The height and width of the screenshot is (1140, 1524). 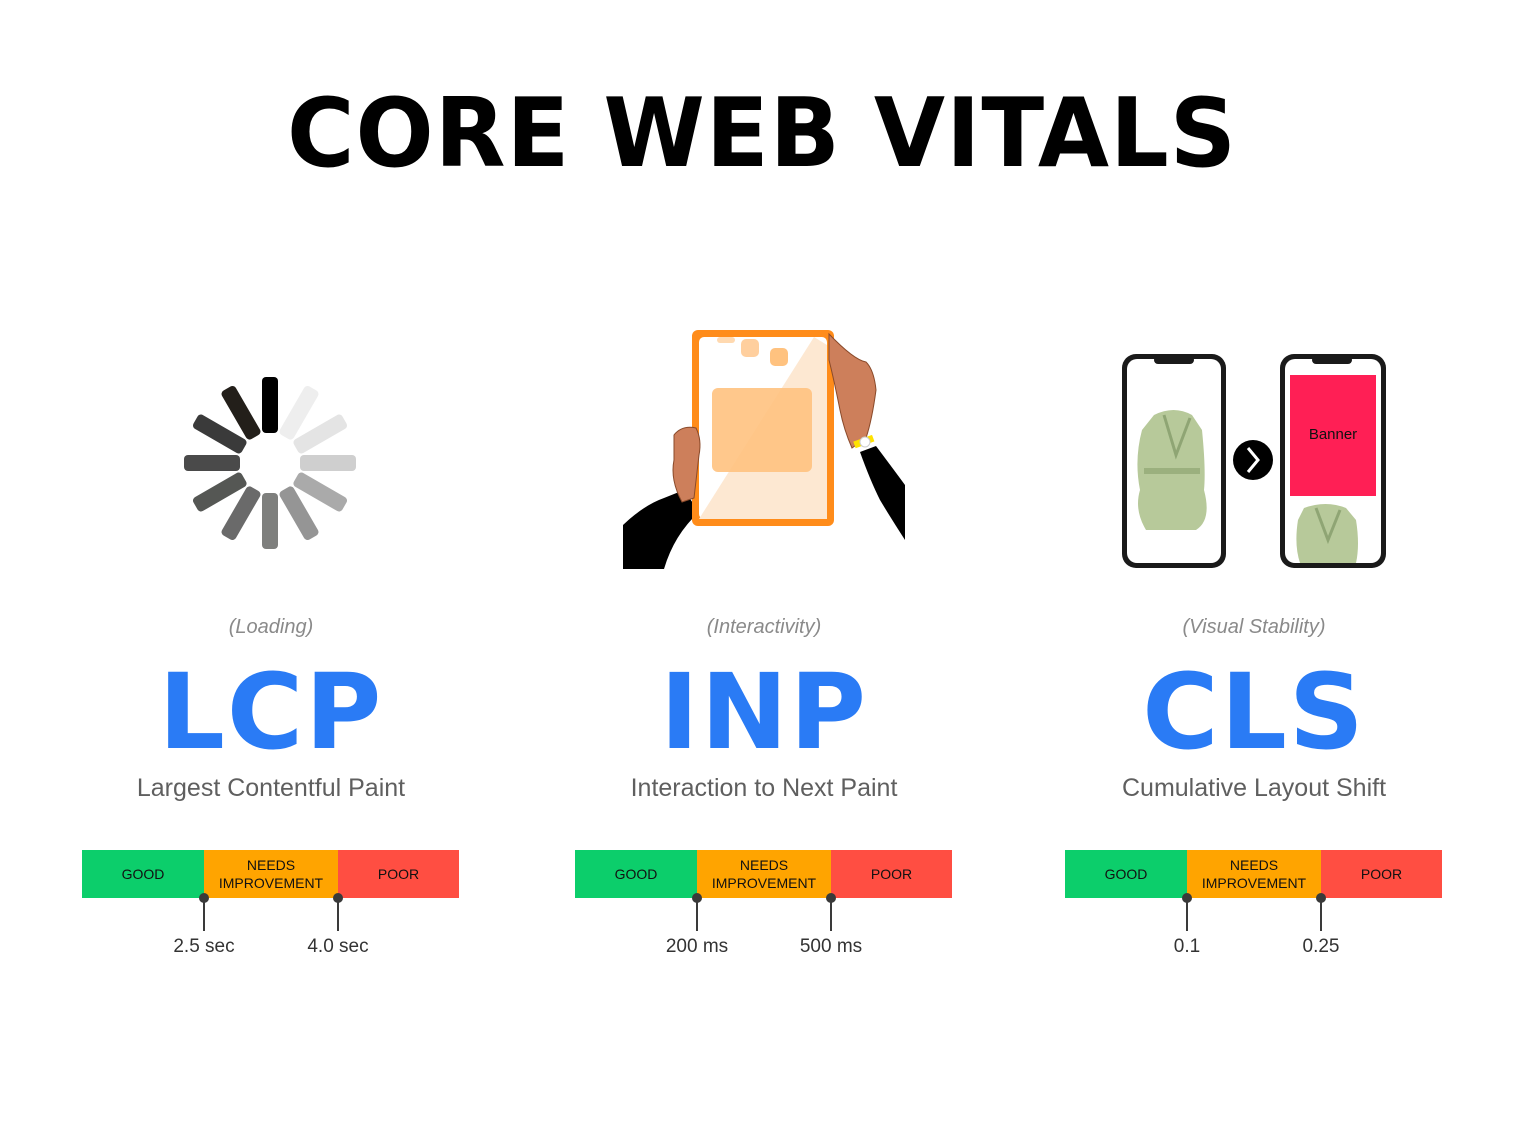 I want to click on metric-category: (Visual Stability), so click(x=1254, y=627).